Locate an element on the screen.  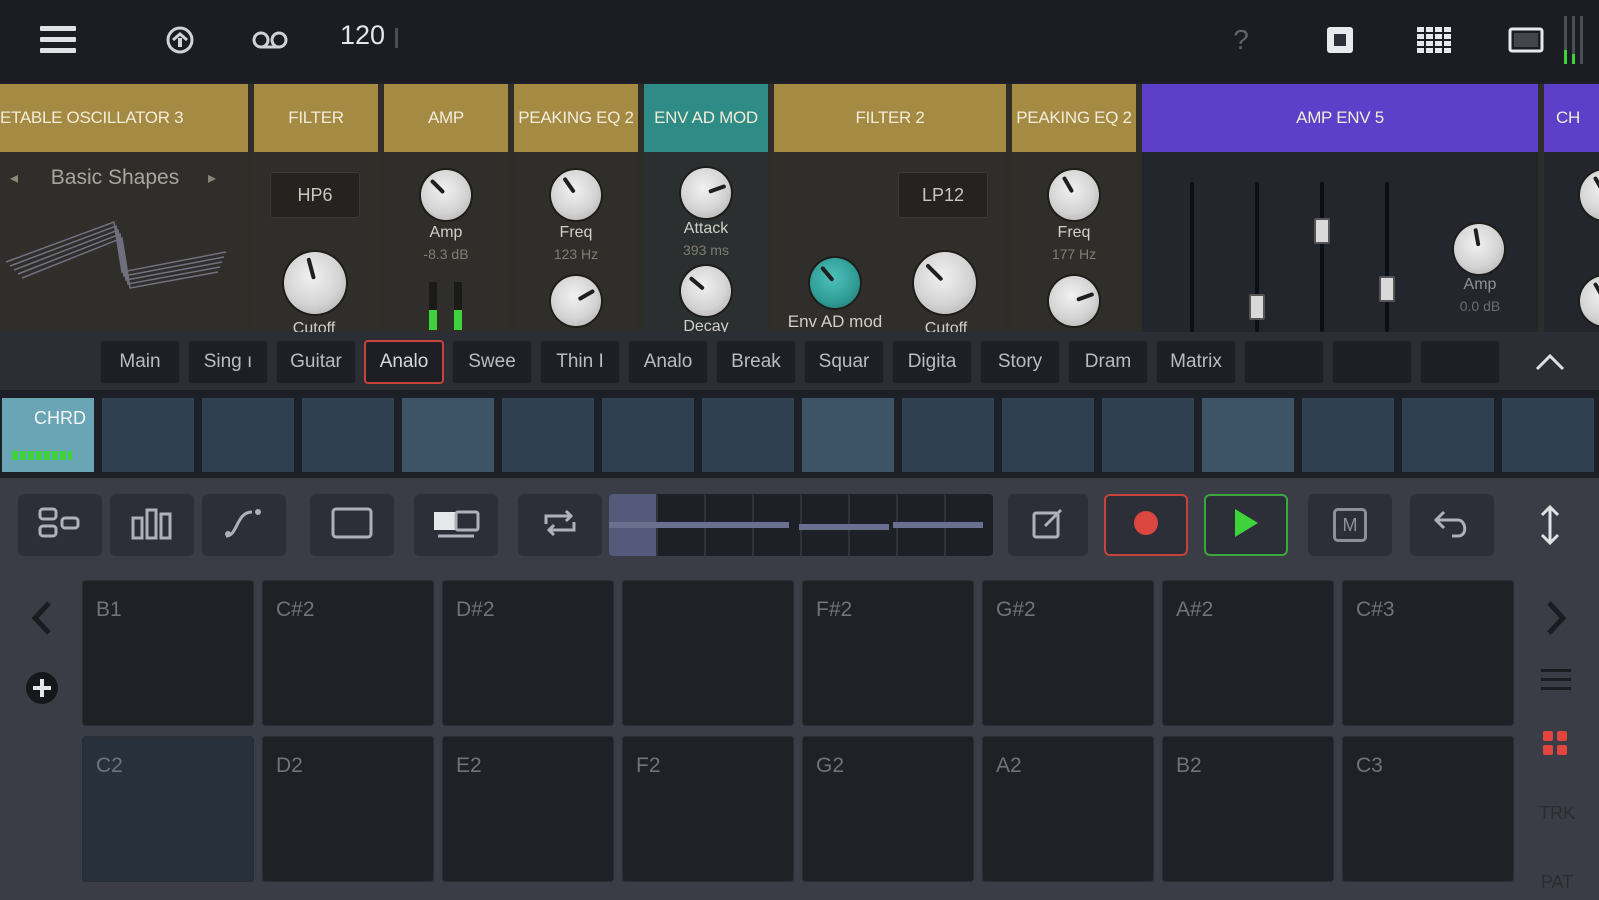
menu-icon is located at coordinates (58, 40).